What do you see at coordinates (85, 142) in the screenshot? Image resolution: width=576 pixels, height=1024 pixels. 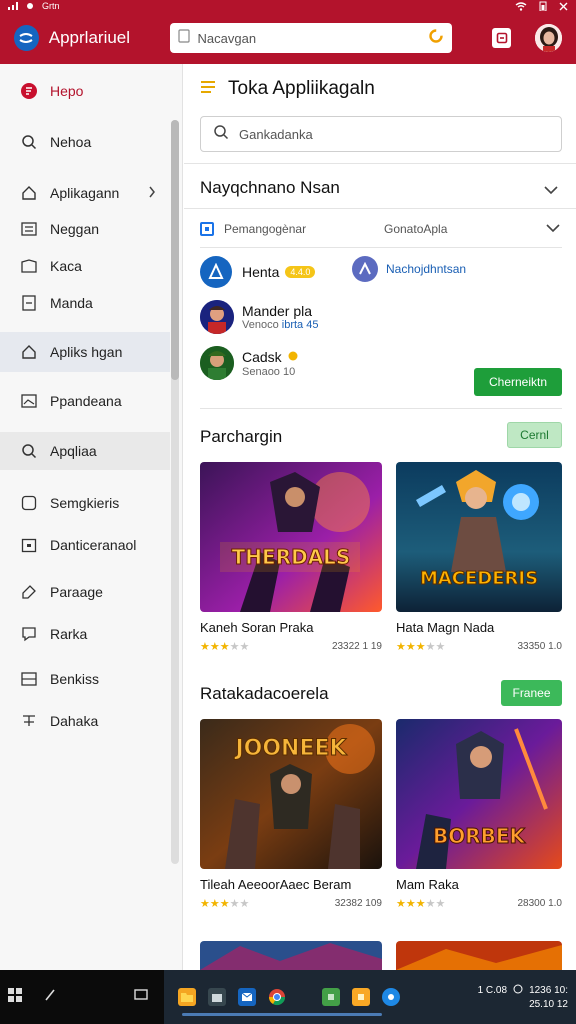 I see `sidebar-item-search: Nehoa` at bounding box center [85, 142].